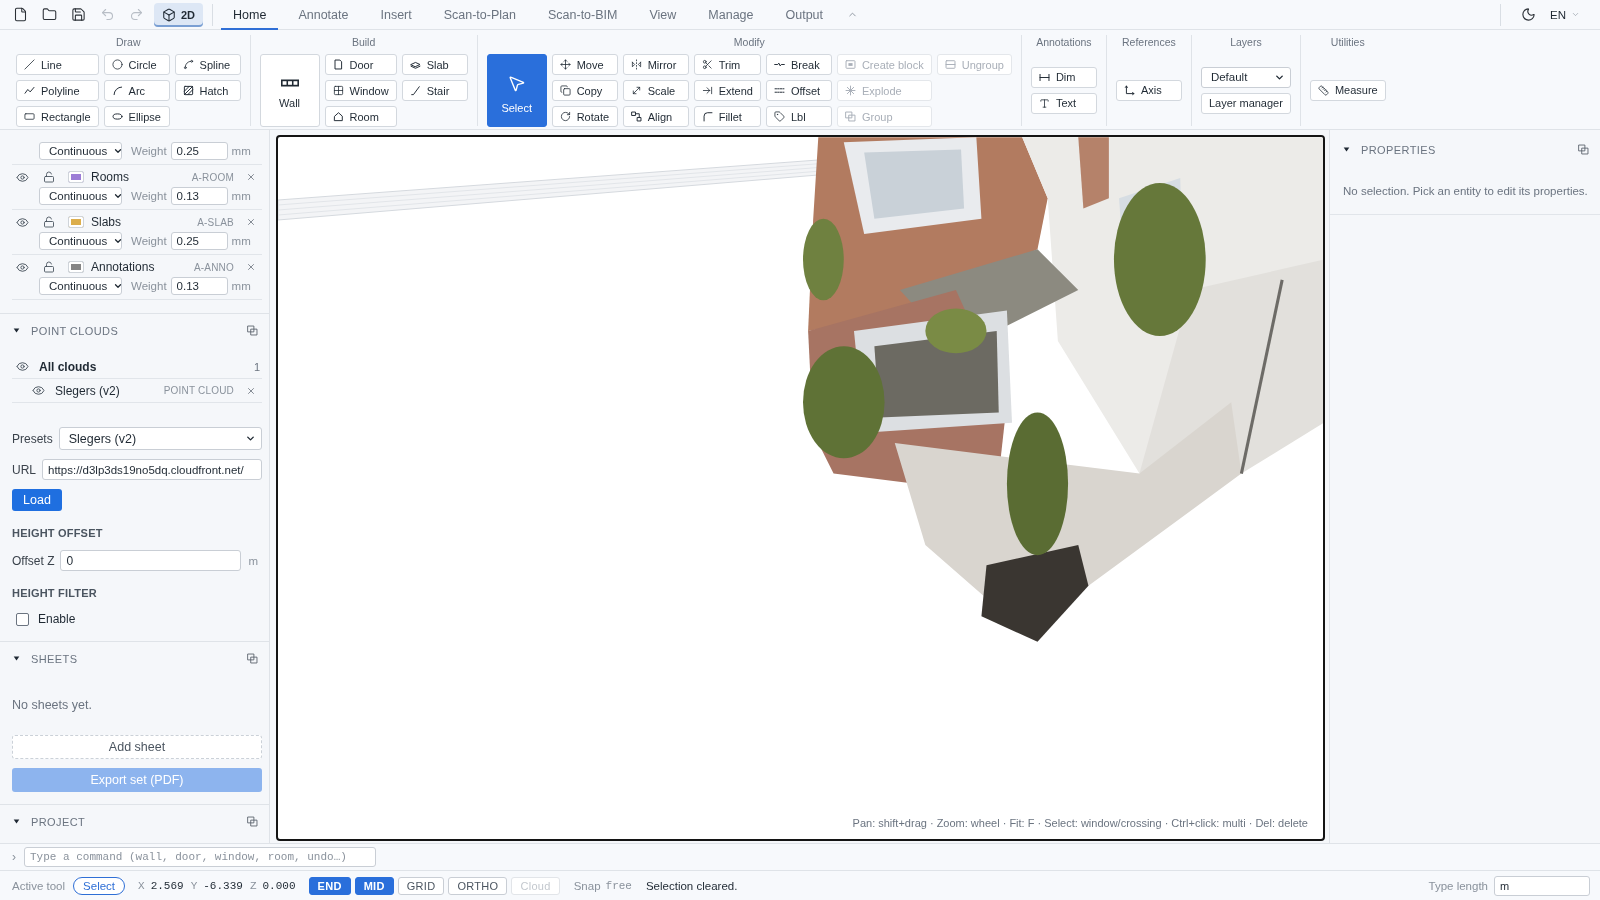 The image size is (1600, 900). What do you see at coordinates (655, 90) in the screenshot?
I see `tool-button: Scale` at bounding box center [655, 90].